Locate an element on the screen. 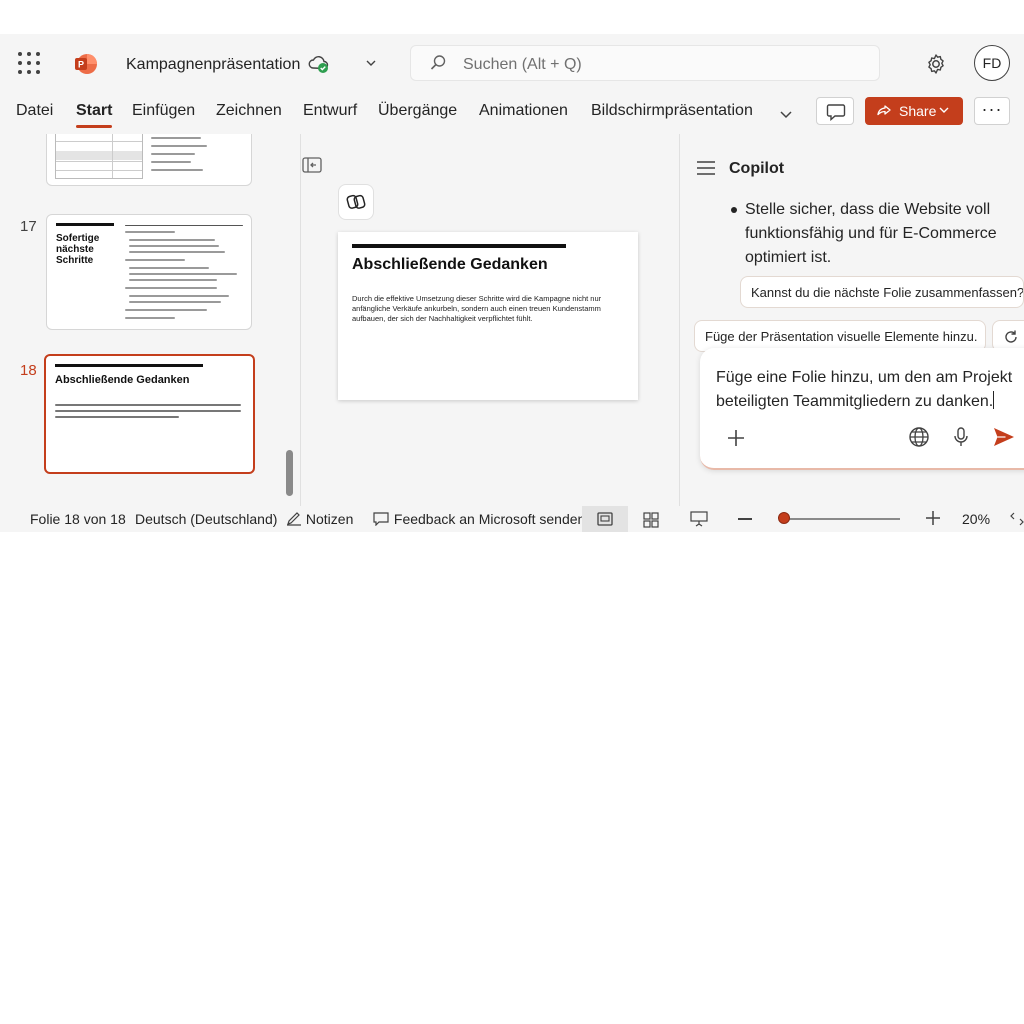 The image size is (1024, 1024). normal-view-button is located at coordinates (605, 519).